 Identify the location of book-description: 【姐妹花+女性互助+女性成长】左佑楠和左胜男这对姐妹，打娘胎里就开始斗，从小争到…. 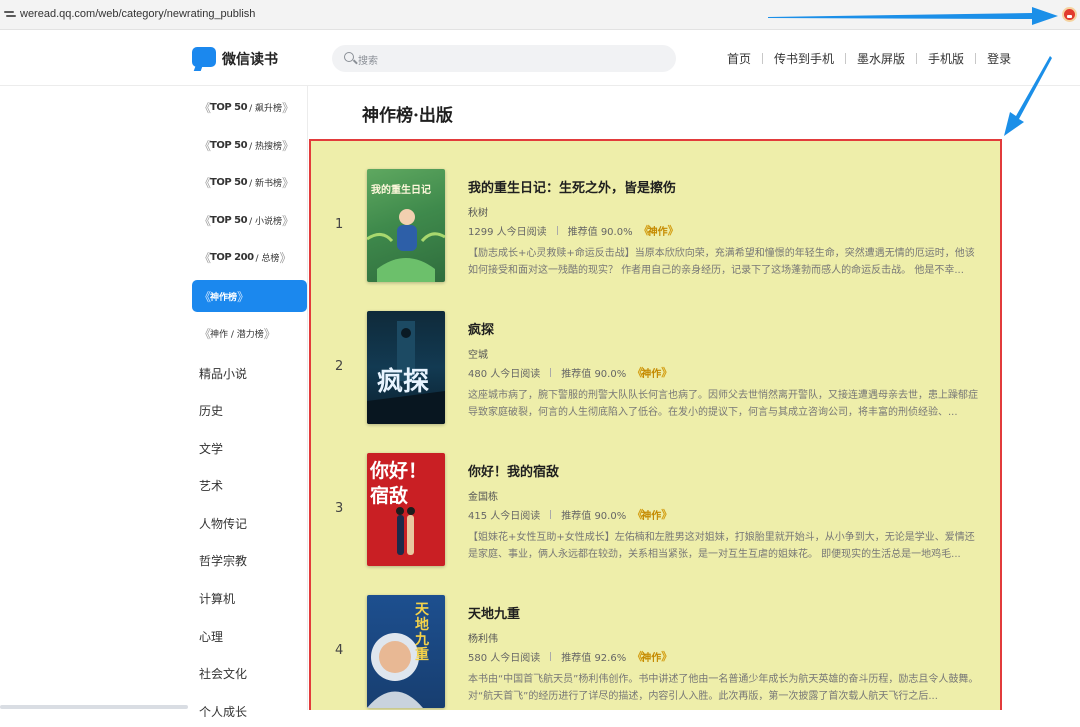
(721, 546).